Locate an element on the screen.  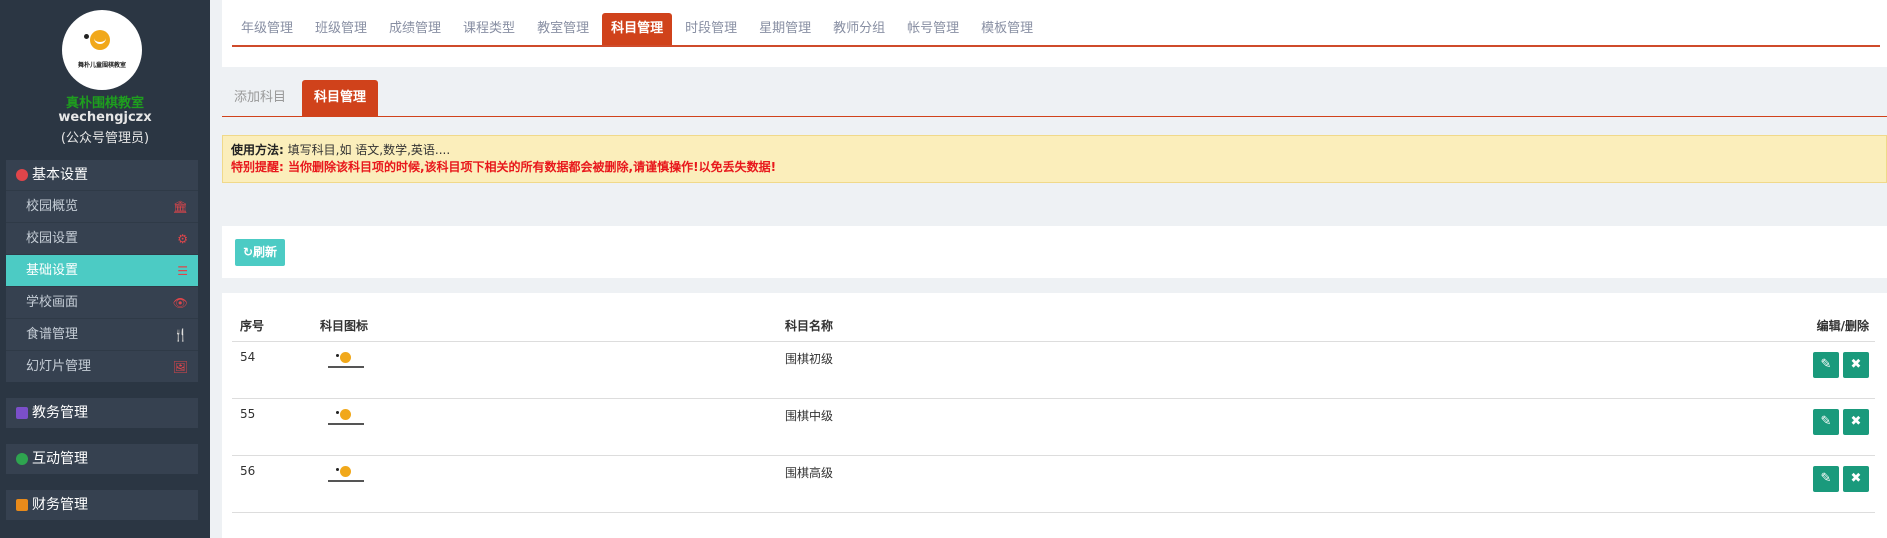
sidebar-item-label: 基础设置 is located at coordinates (52, 270).